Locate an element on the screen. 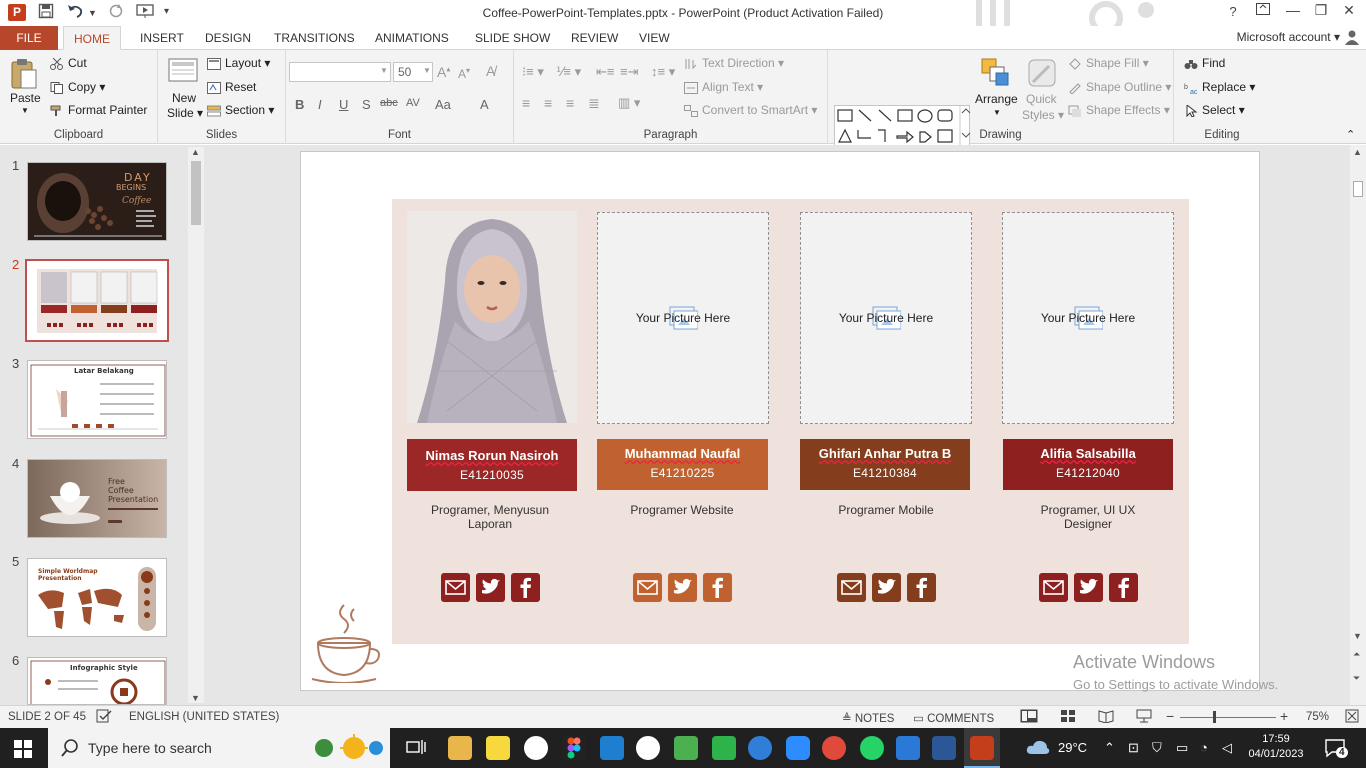  word-online-icon is located at coordinates (536, 748).